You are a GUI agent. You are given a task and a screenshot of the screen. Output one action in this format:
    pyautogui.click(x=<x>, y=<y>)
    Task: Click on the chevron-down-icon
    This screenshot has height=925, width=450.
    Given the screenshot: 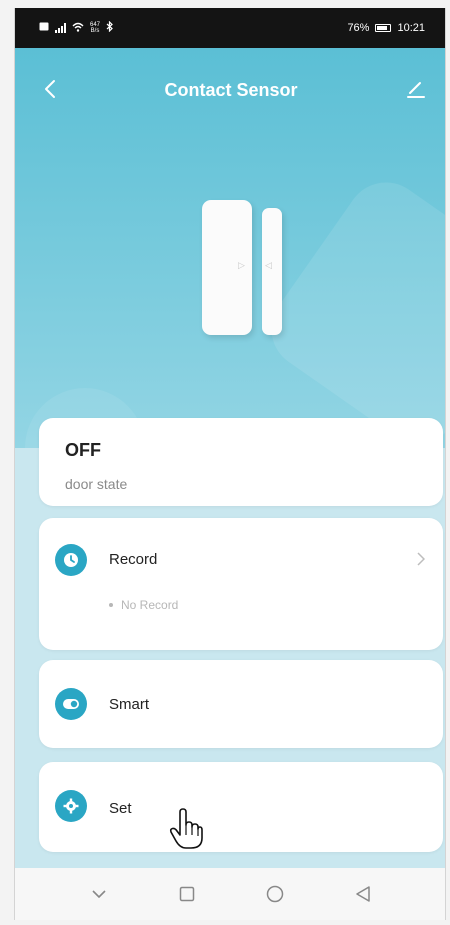 What is the action you would take?
    pyautogui.click(x=99, y=894)
    